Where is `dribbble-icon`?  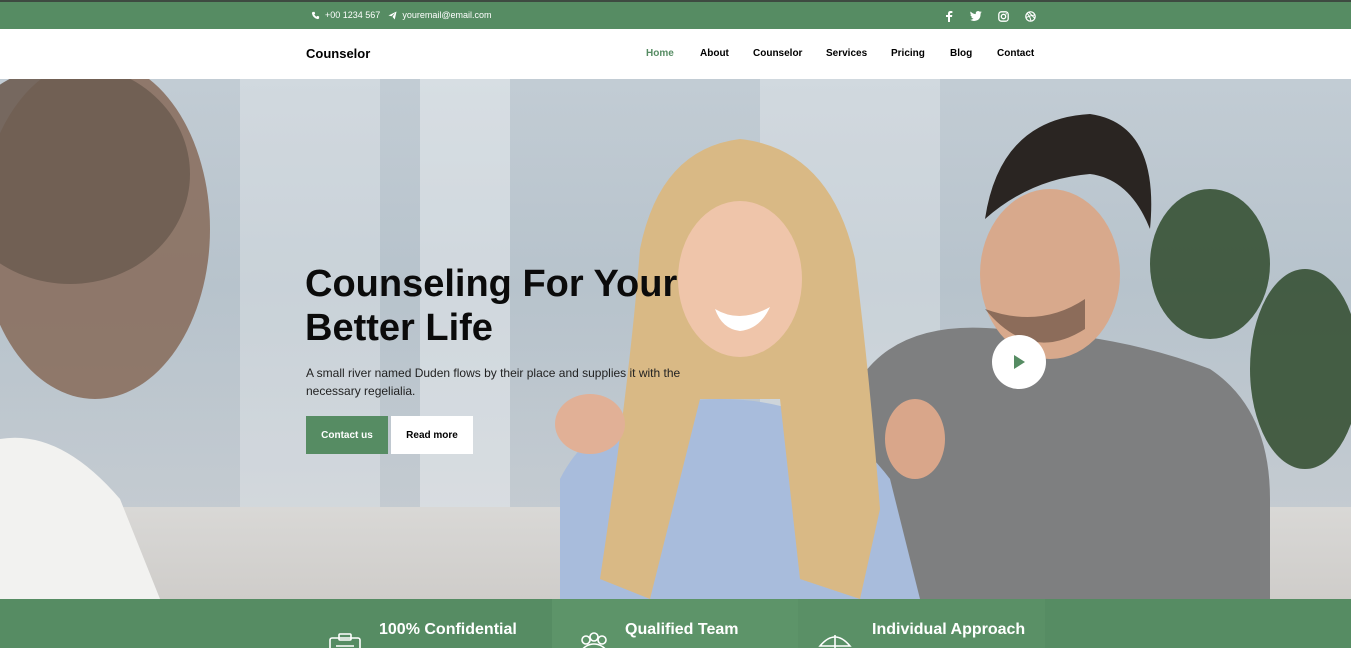
dribbble-icon is located at coordinates (1030, 16).